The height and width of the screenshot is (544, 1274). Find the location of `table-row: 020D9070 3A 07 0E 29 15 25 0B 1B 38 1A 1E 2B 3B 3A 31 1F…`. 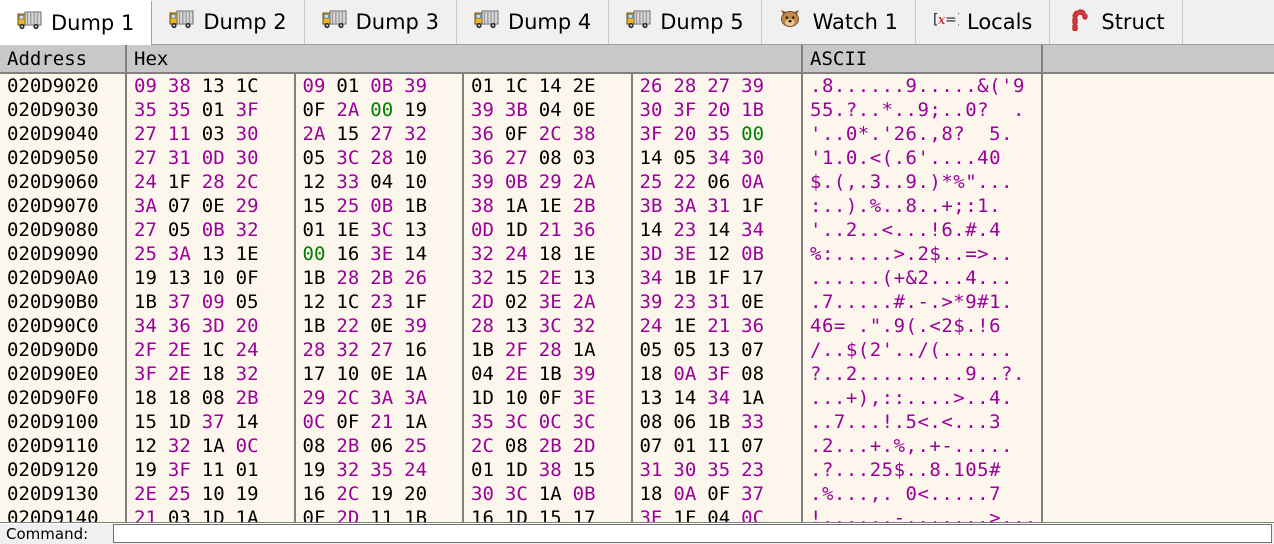

table-row: 020D9070 3A 07 0E 29 15 25 0B 1B 38 1A 1E 2B 3B 3A 31 1F… is located at coordinates (637, 206).